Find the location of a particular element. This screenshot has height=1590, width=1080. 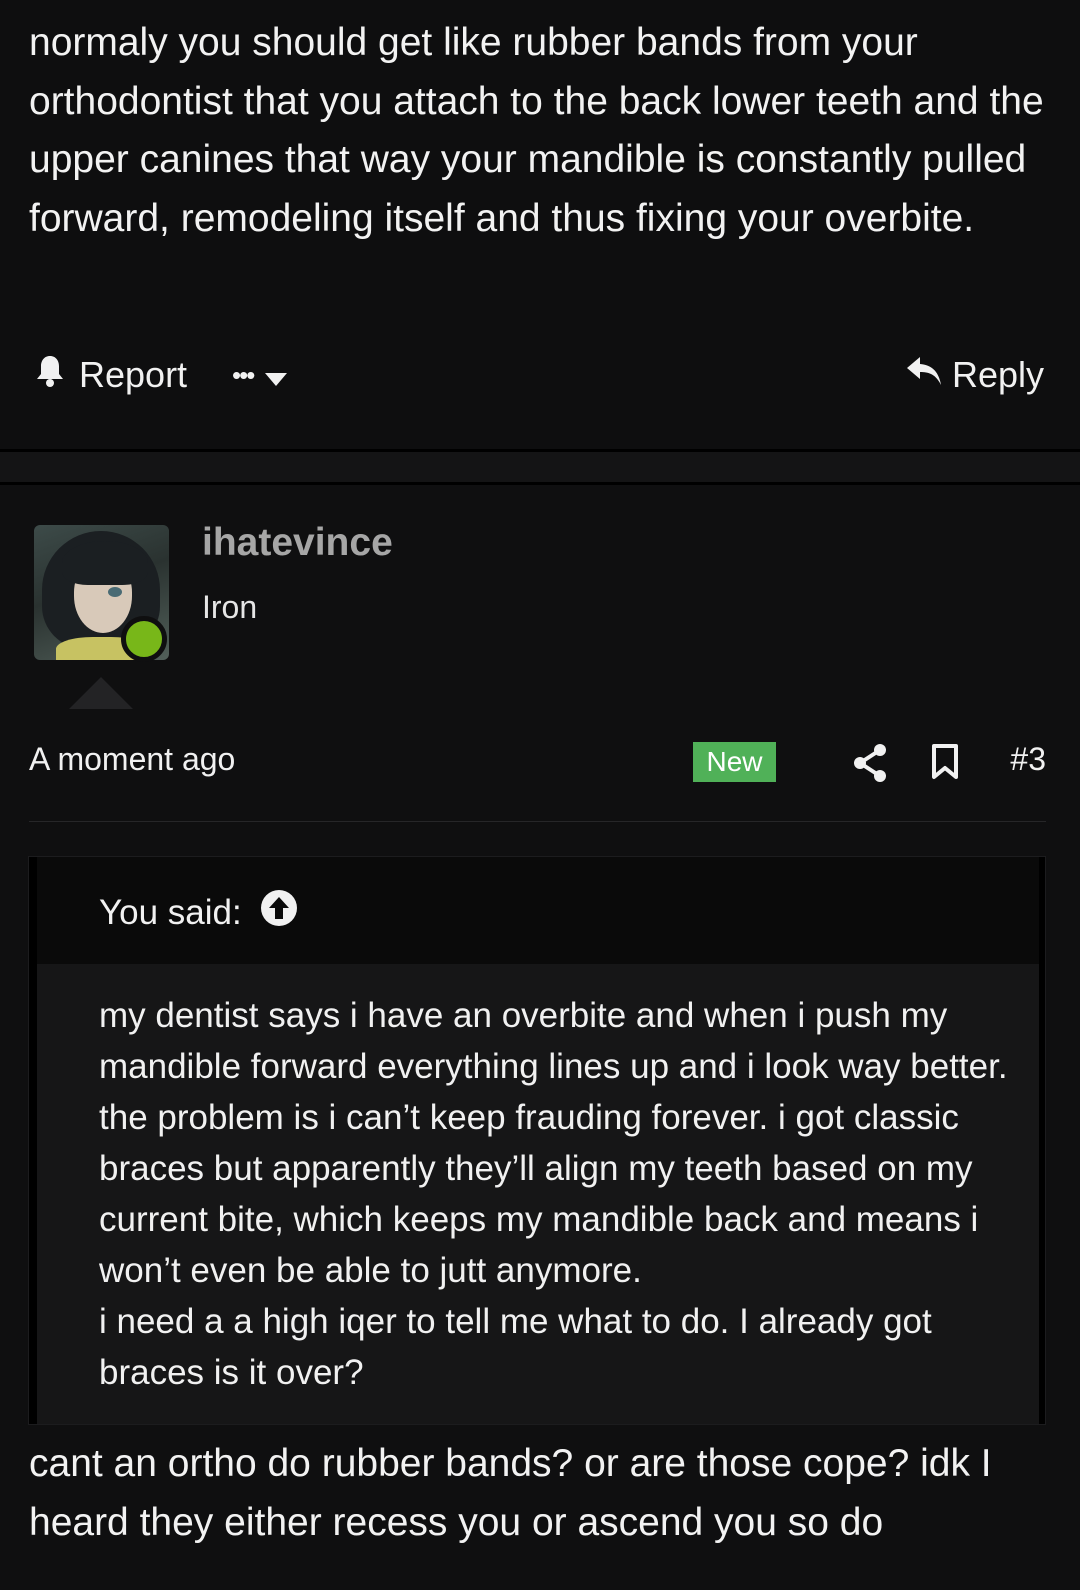

avatar-bangs is located at coordinates (105, 563).